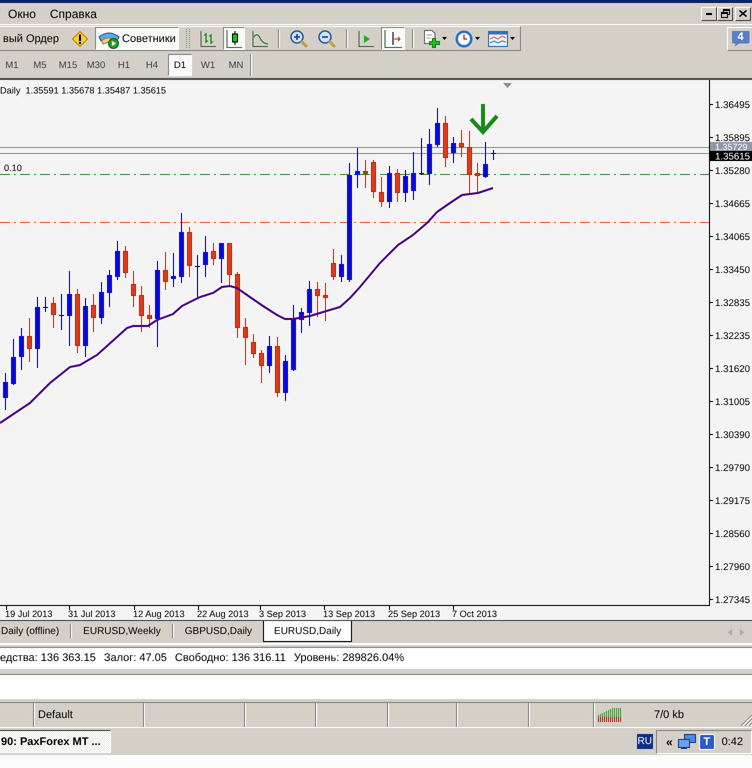 The height and width of the screenshot is (768, 752). What do you see at coordinates (498, 38) in the screenshot?
I see `chart-window-icon` at bounding box center [498, 38].